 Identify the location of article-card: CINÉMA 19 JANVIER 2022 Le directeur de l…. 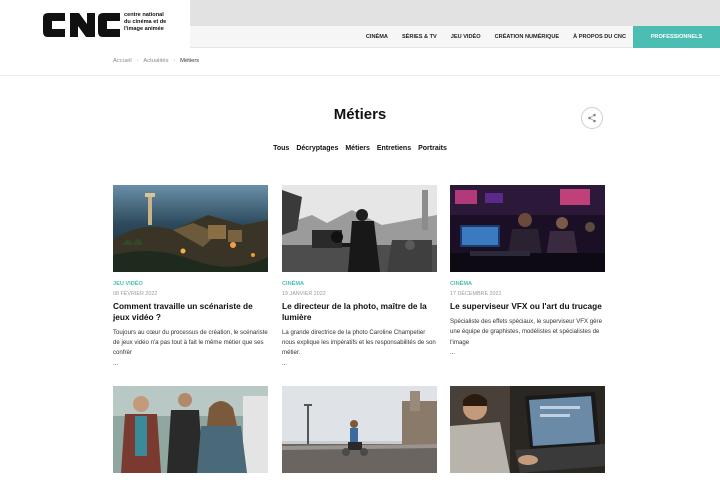
(359, 276).